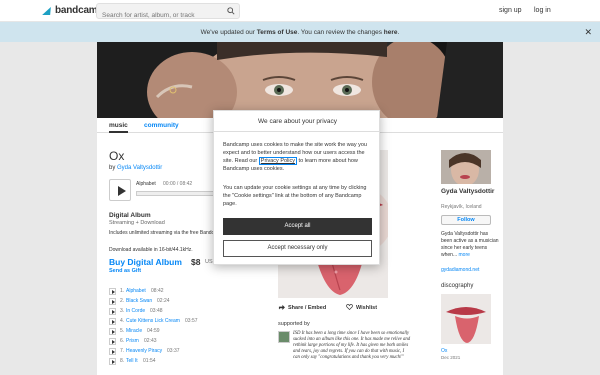 Image resolution: width=600 pixels, height=375 pixels. What do you see at coordinates (278, 161) in the screenshot?
I see `privacy-policy-link: Privacy Policy` at bounding box center [278, 161].